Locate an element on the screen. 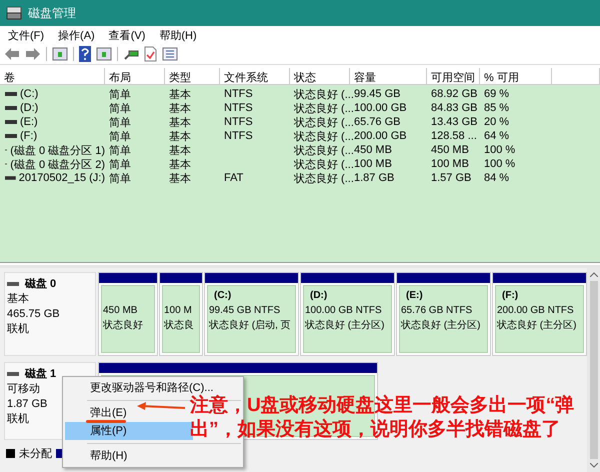 The height and width of the screenshot is (472, 600). table-cell: 69 % is located at coordinates (497, 94).